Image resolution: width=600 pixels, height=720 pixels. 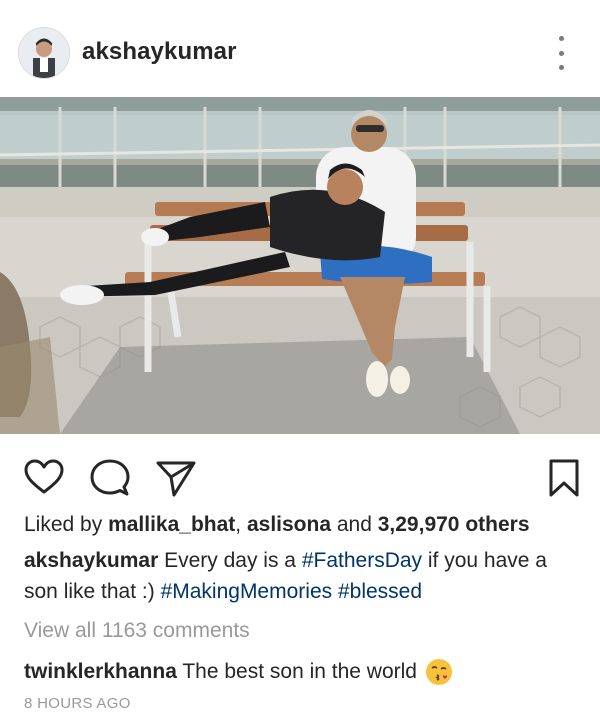 I want to click on avatar, so click(x=44, y=53).